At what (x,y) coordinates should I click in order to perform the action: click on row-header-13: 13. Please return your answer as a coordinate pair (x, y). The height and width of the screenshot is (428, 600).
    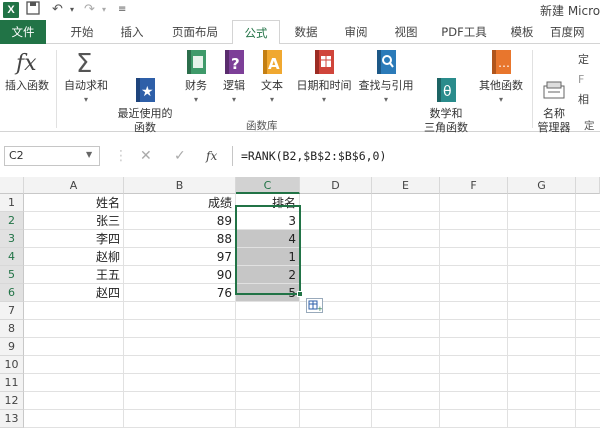
    Looking at the image, I should click on (12, 419).